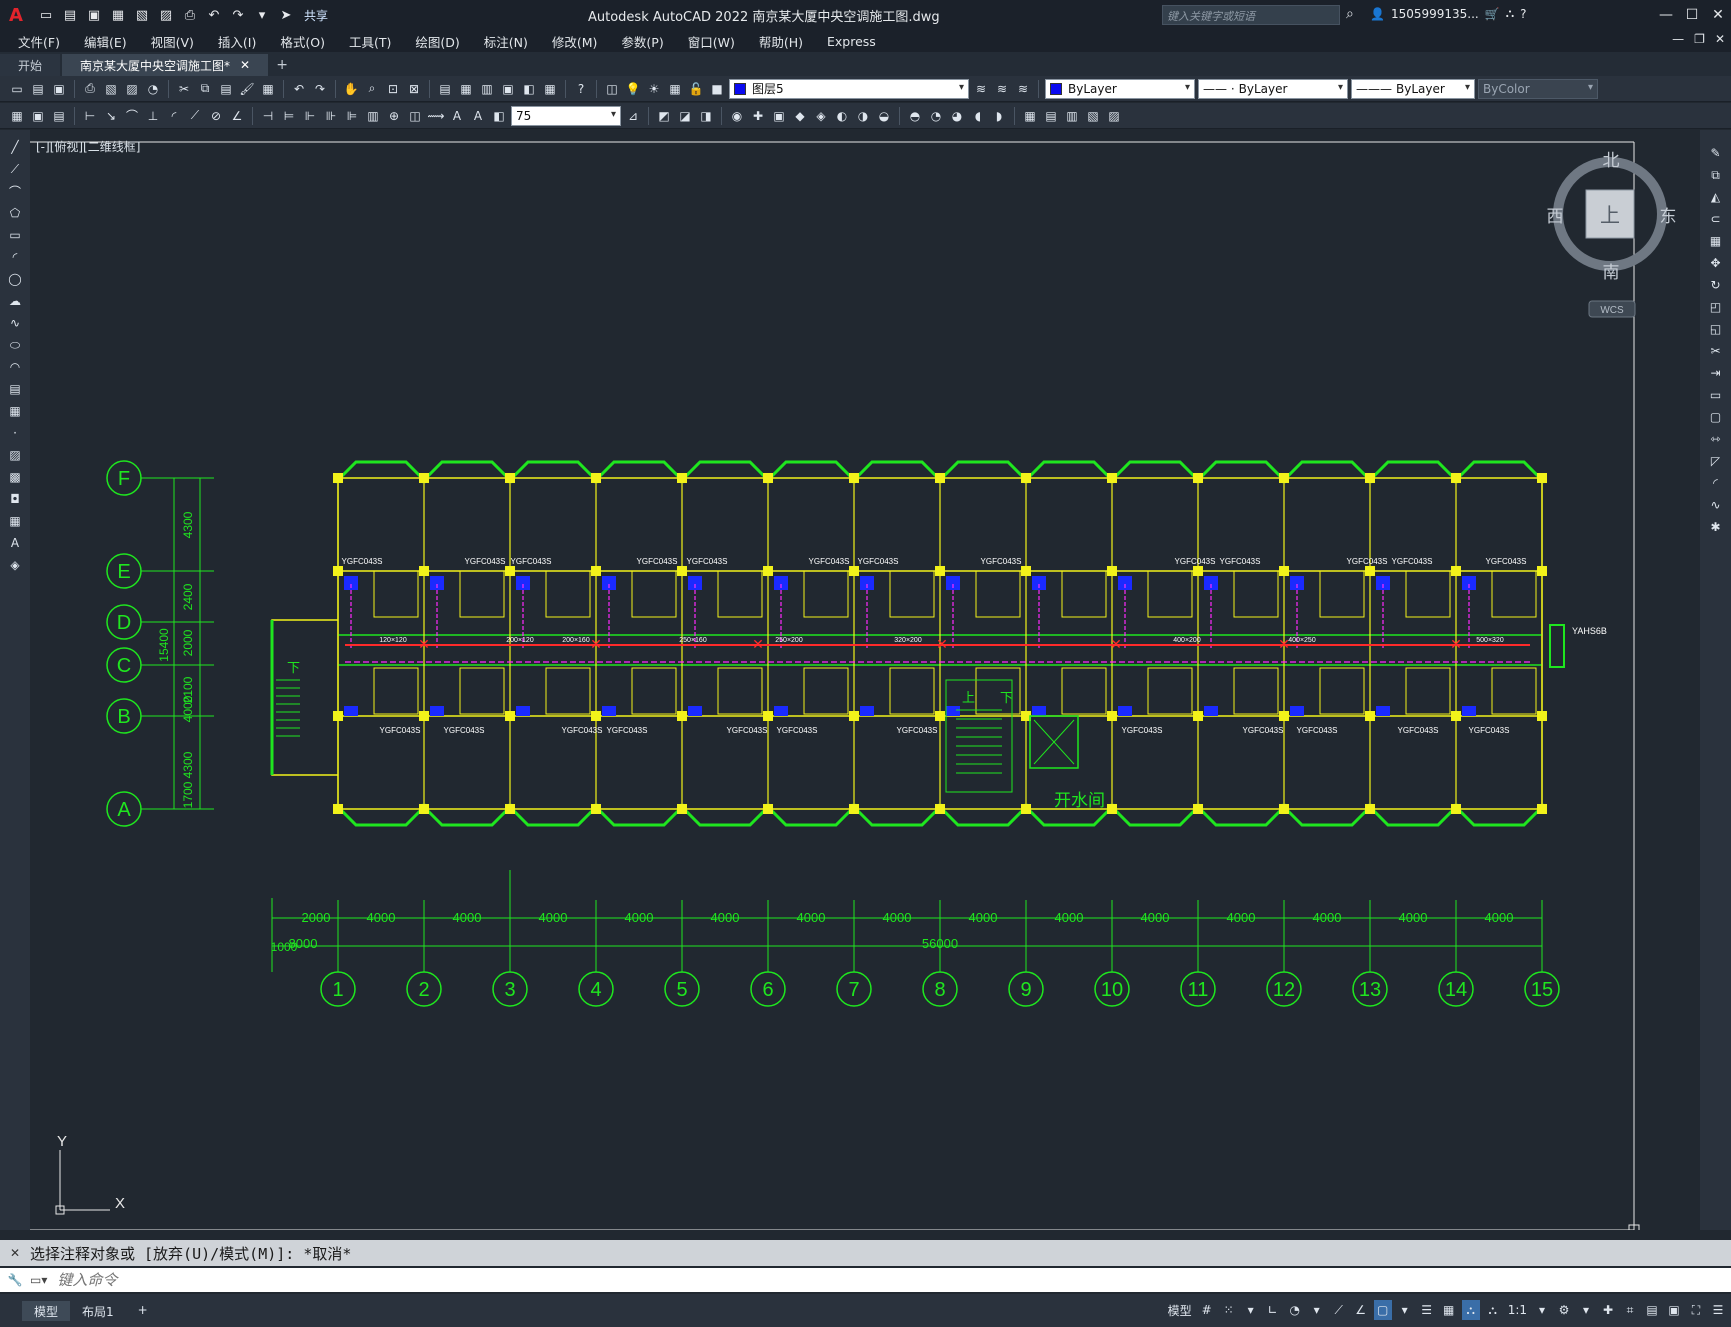  Describe the element at coordinates (1678, 39) in the screenshot. I see `doc-minimize-icon: —` at that location.